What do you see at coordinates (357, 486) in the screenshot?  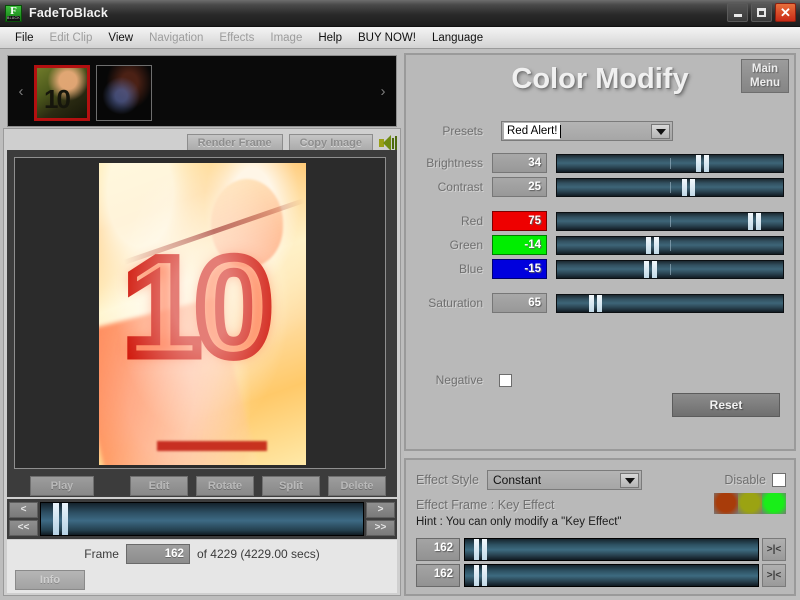 I see `delete-button: Delete` at bounding box center [357, 486].